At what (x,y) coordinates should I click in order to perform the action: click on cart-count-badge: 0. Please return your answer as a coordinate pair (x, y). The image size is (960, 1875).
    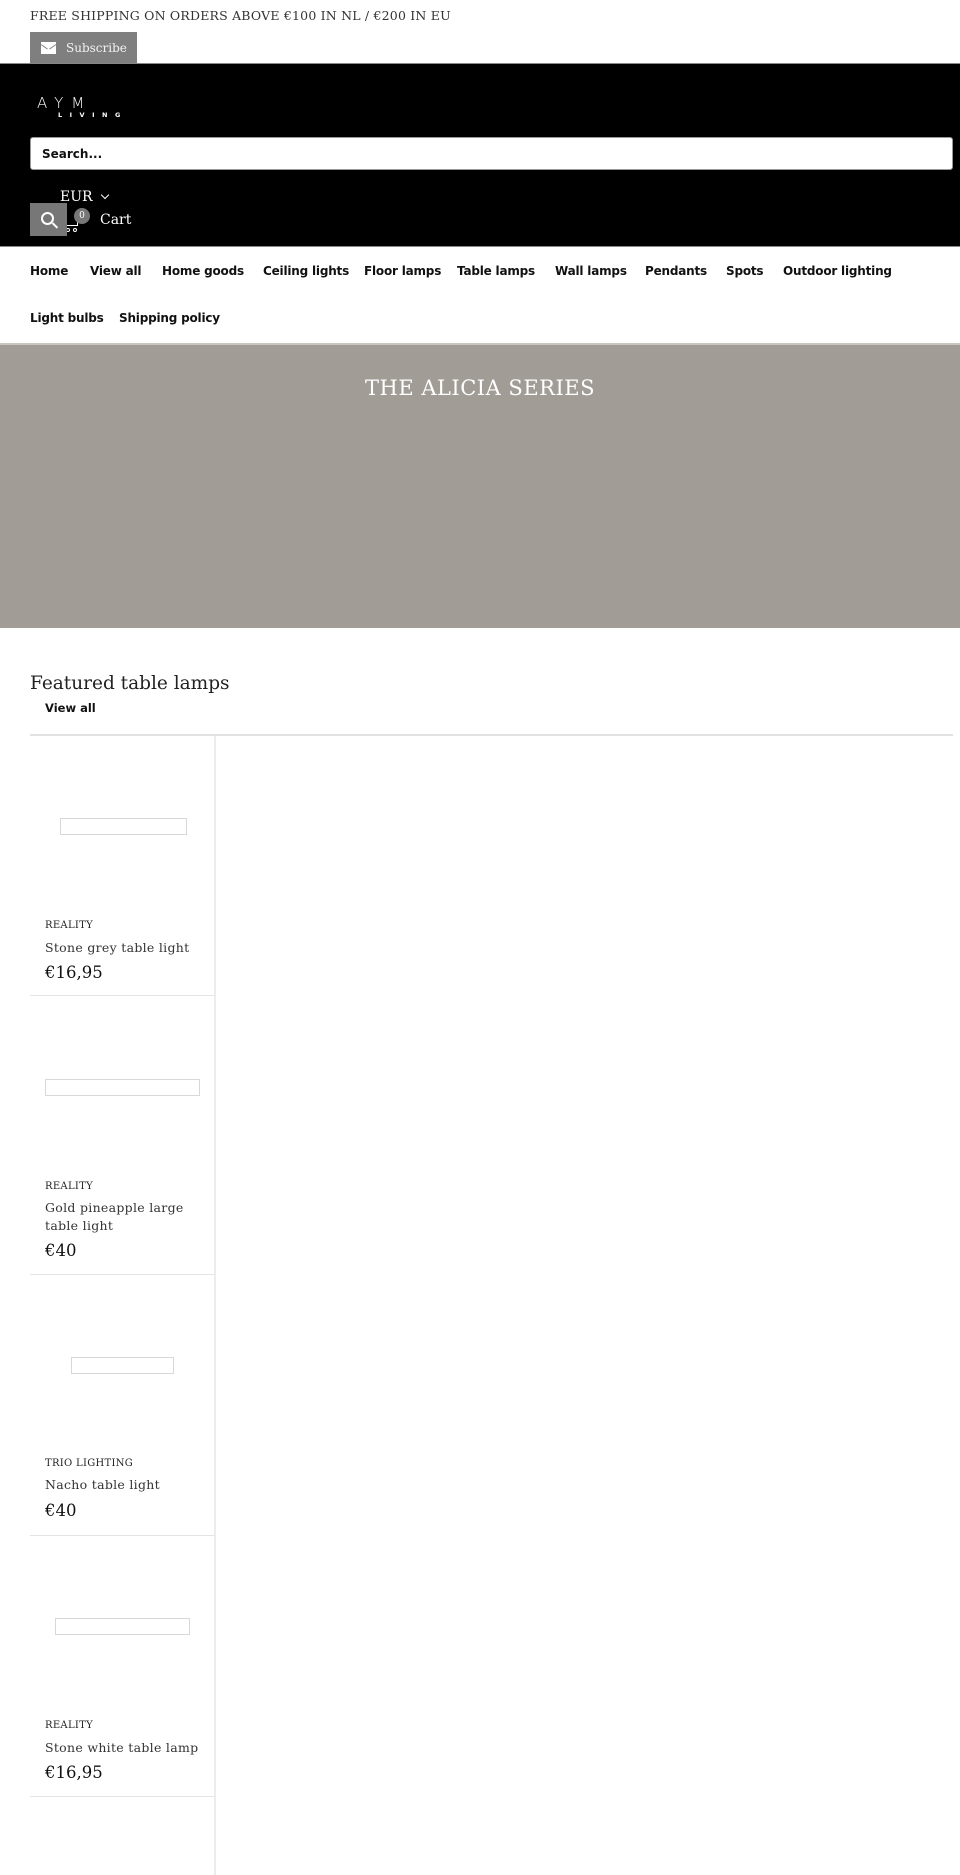
    Looking at the image, I should click on (82, 216).